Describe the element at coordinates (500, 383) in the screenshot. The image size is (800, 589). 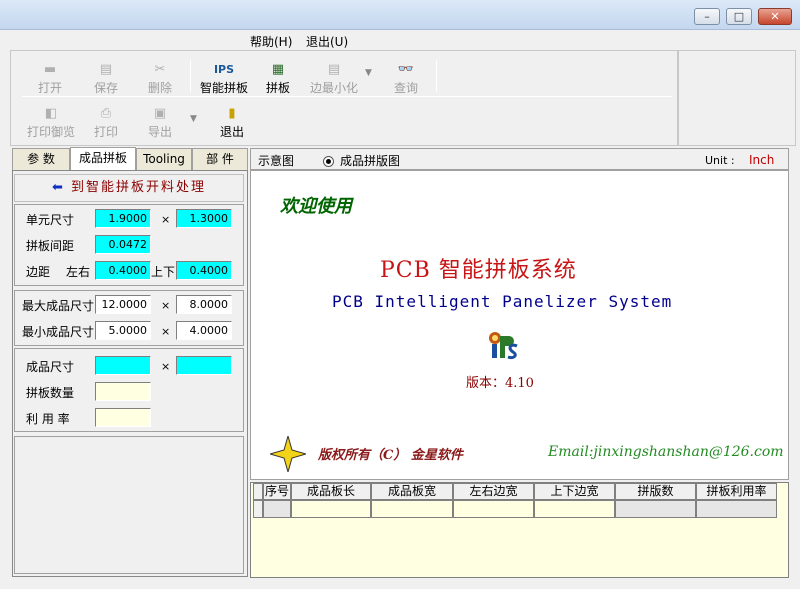
I see `version-text: 版本：4.10` at that location.